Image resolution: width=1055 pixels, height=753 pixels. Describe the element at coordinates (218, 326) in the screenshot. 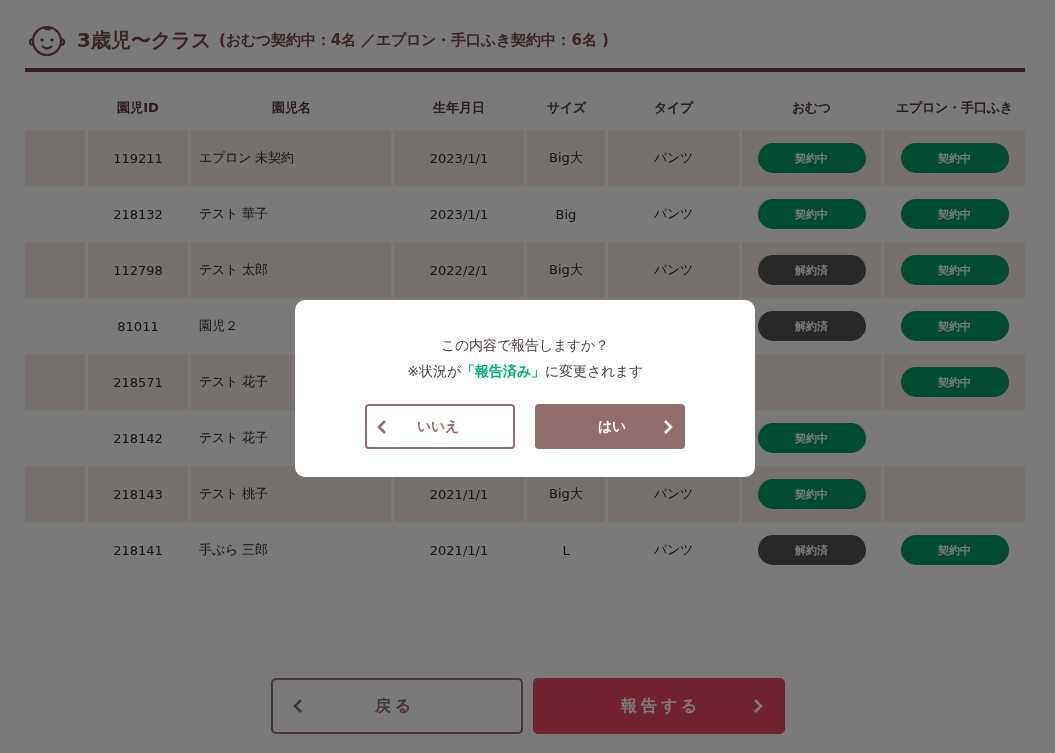

I see `child-name: 園児２` at that location.